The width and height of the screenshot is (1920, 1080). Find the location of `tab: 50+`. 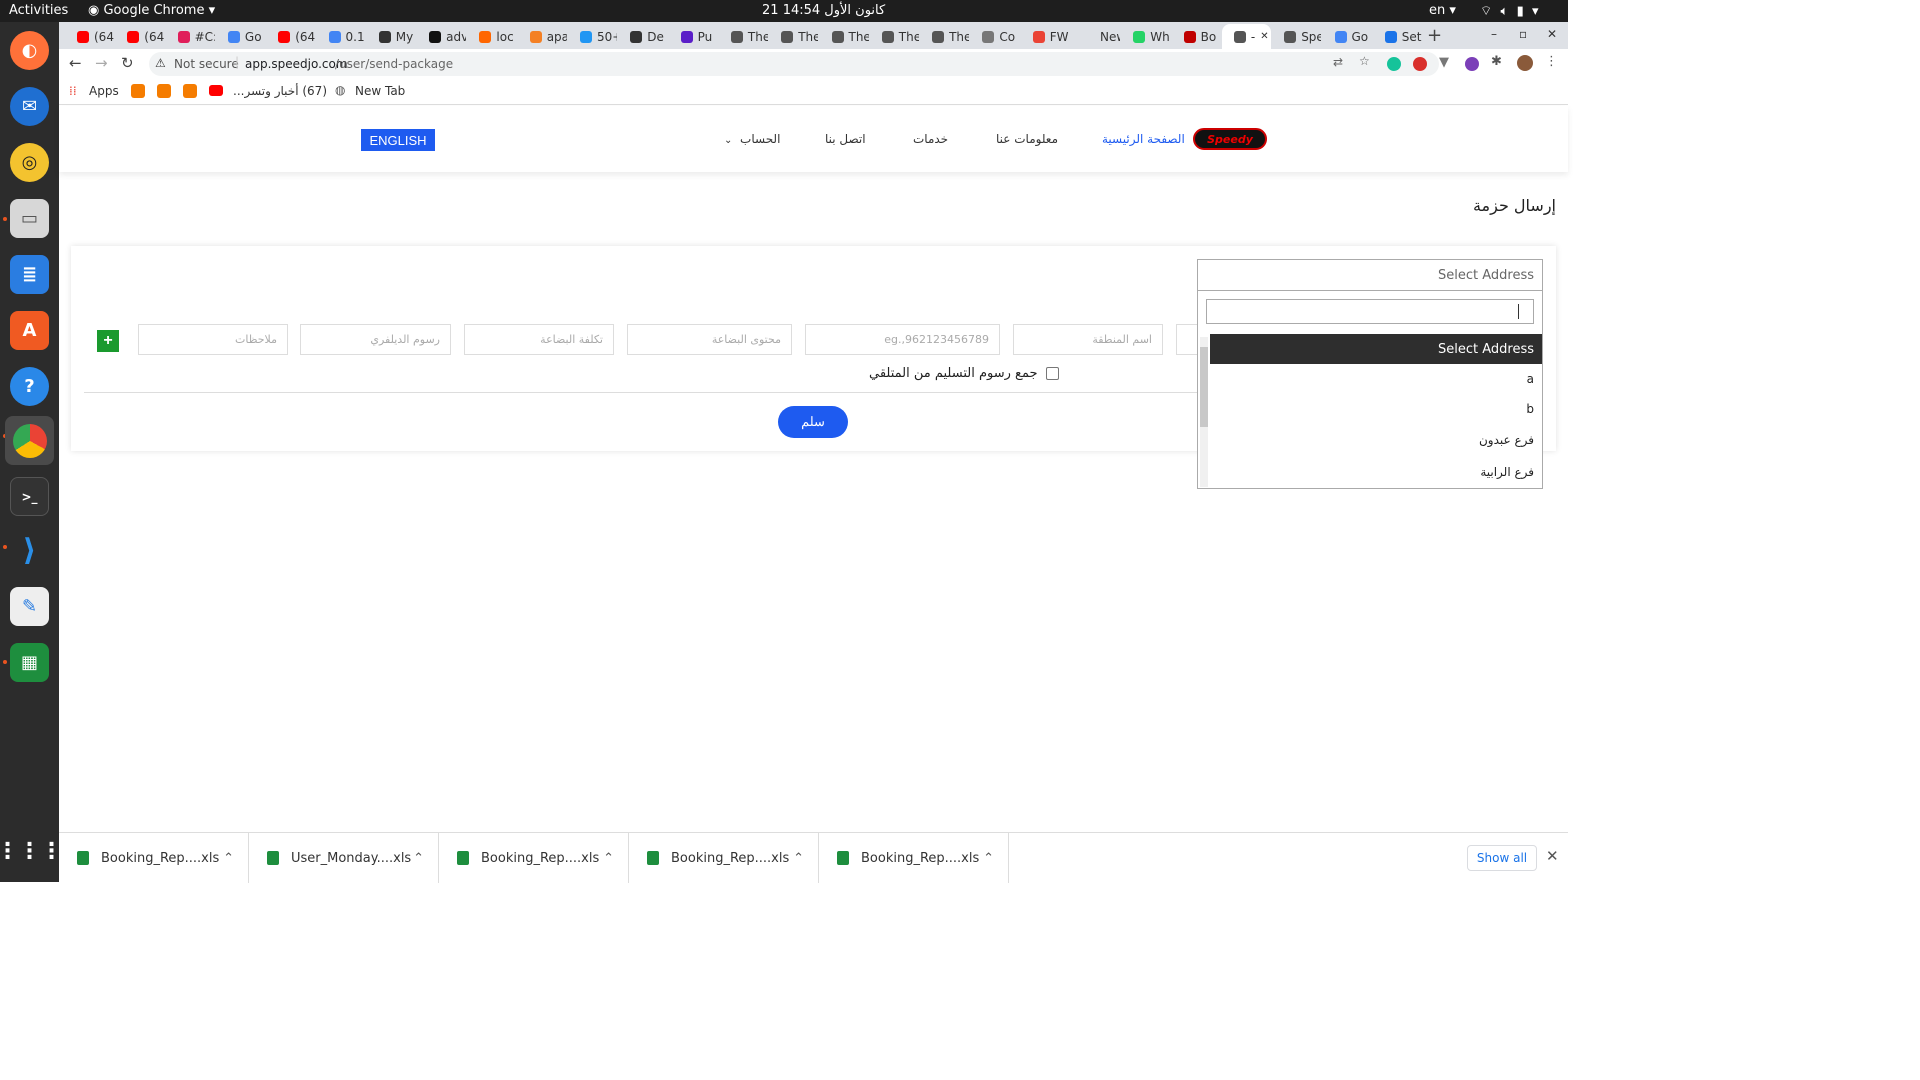

tab: 50+ is located at coordinates (592, 36).